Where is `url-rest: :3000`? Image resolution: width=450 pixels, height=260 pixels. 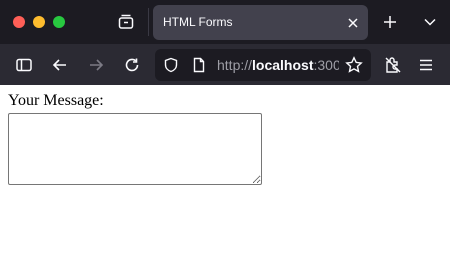 url-rest: :3000 is located at coordinates (326, 65).